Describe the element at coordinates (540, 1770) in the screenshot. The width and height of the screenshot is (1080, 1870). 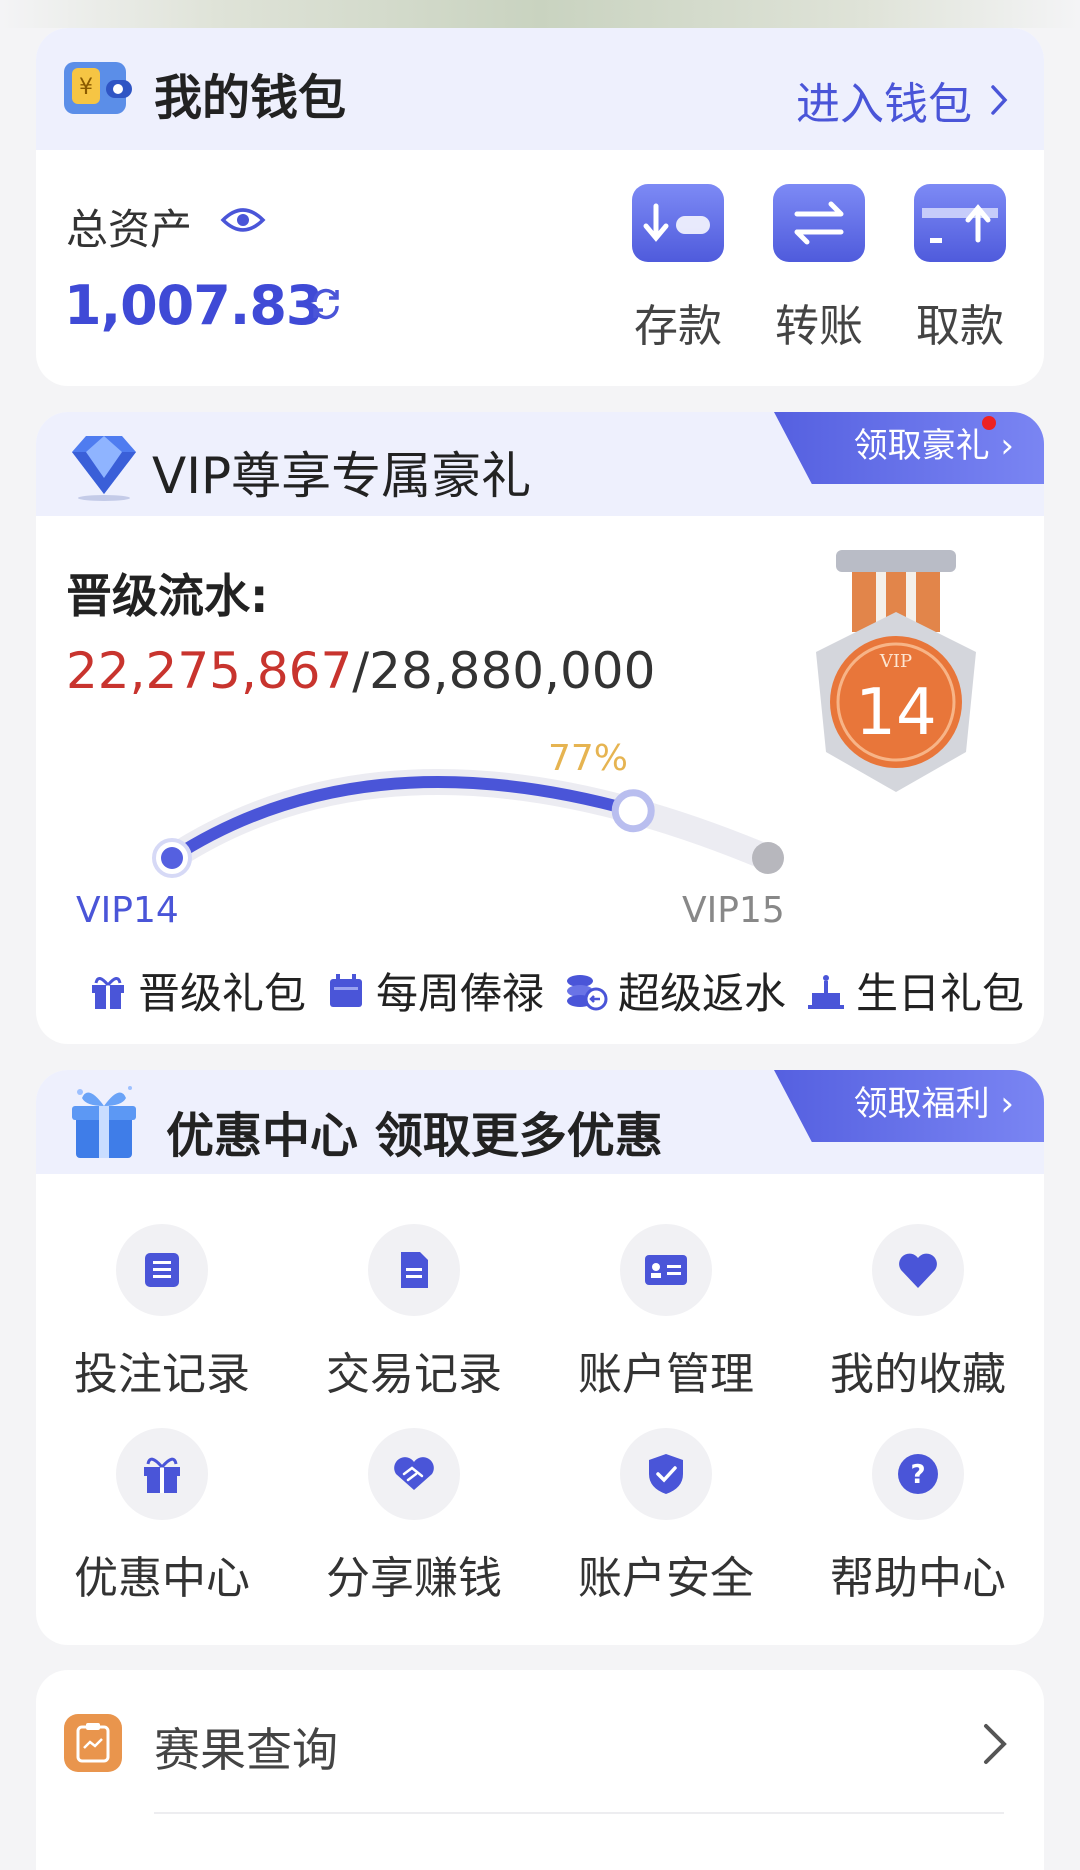
I see `match-results-row: 赛果查询` at that location.